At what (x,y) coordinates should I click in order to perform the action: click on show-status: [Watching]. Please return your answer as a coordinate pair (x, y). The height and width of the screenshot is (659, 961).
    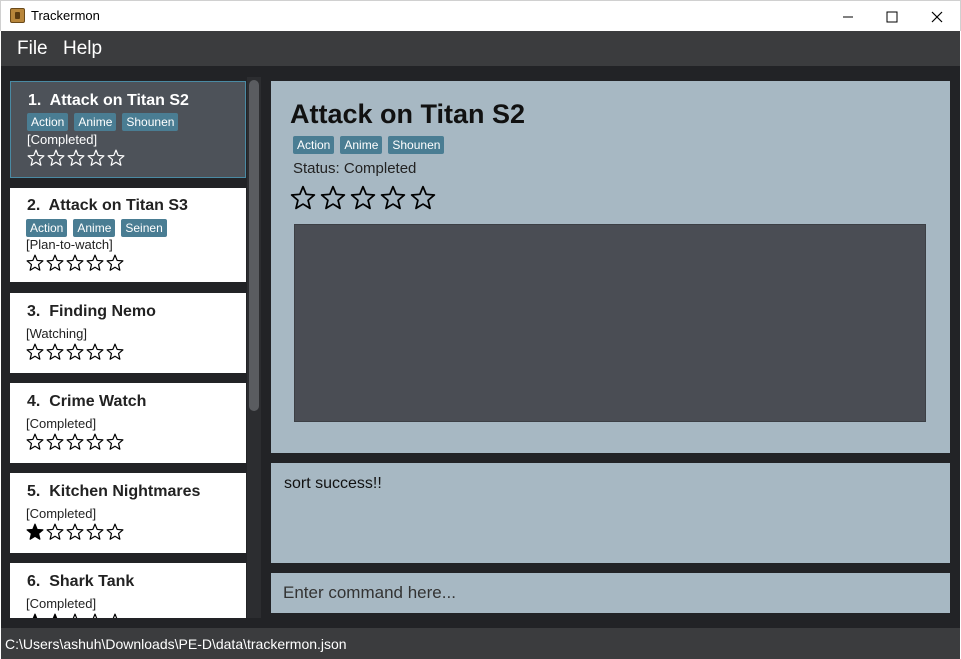
    Looking at the image, I should click on (56, 333).